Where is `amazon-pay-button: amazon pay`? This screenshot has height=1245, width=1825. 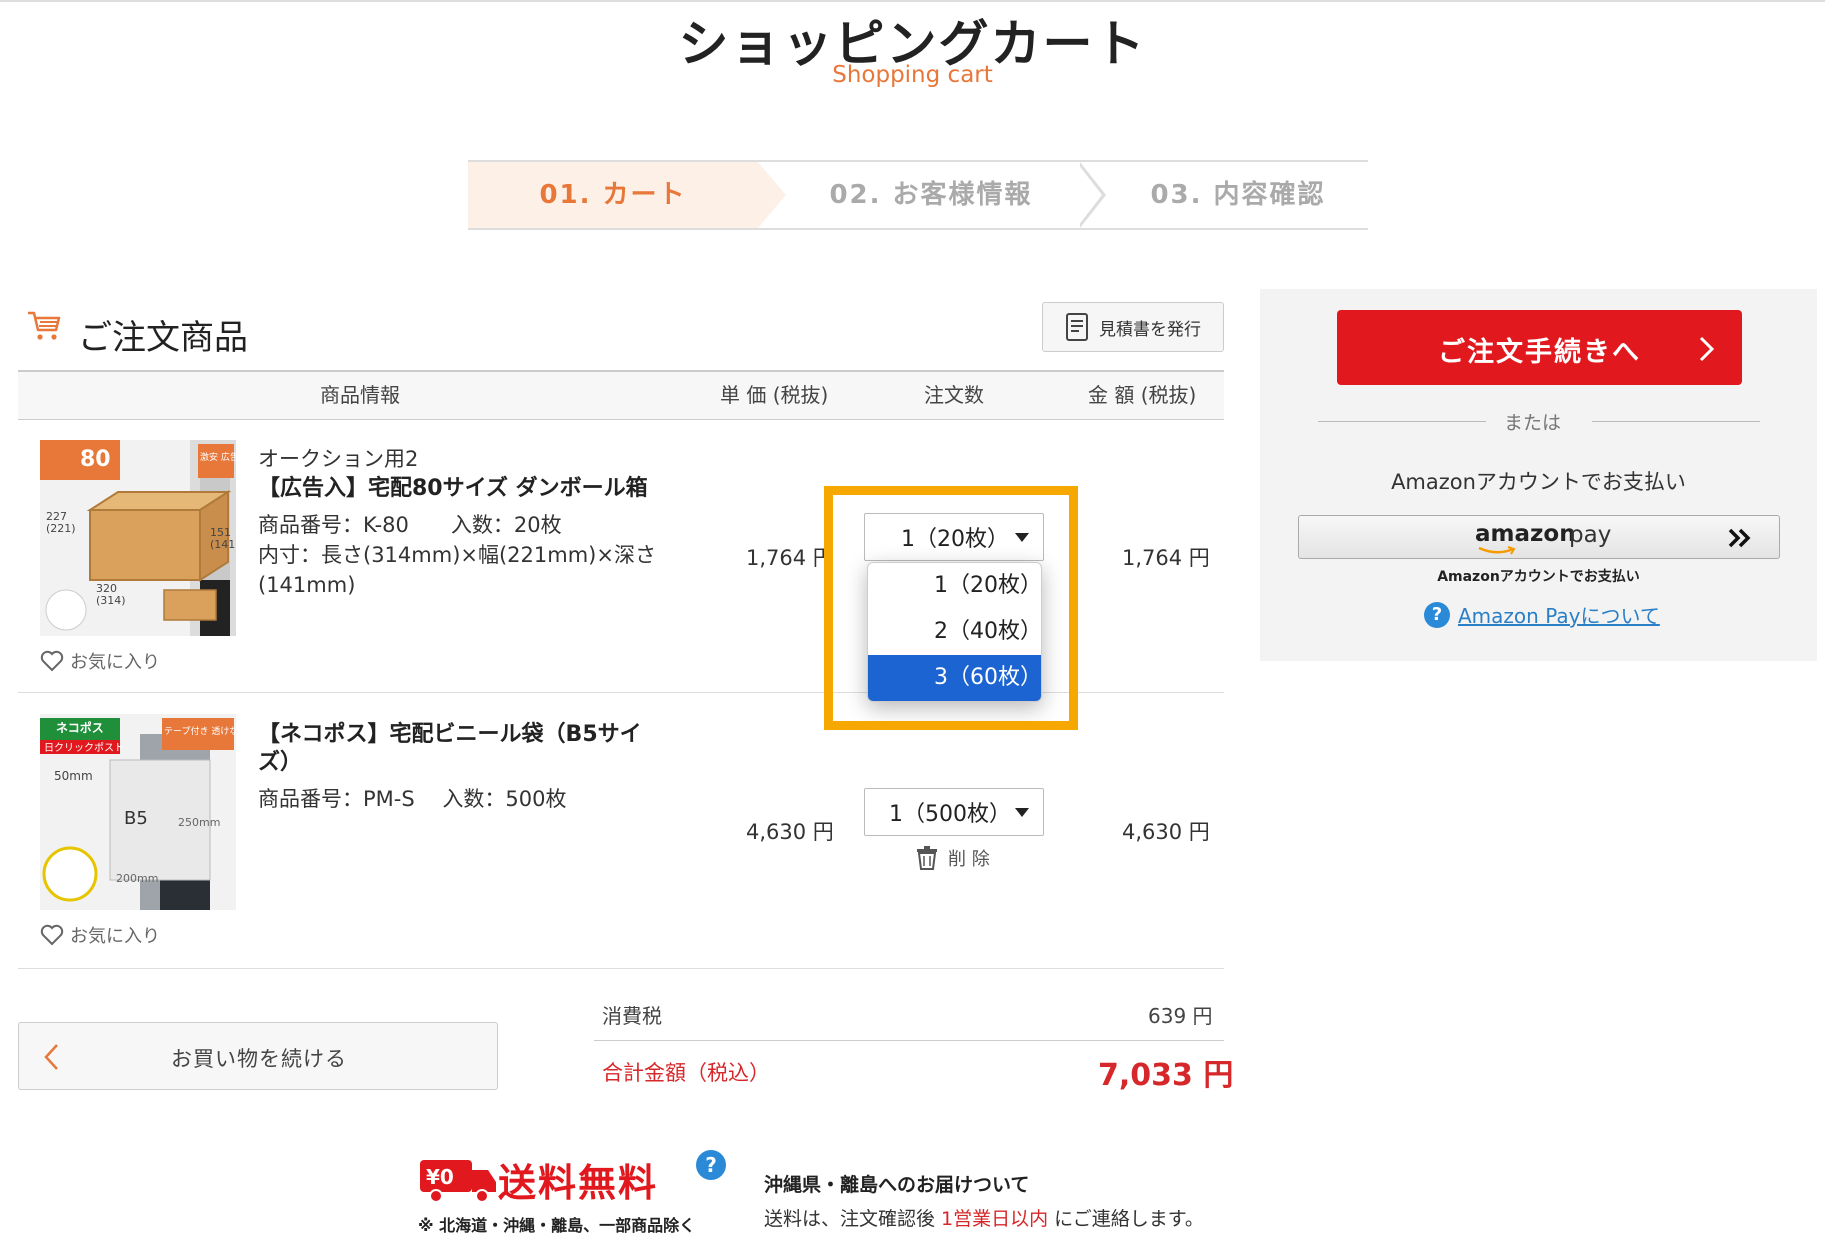 amazon-pay-button: amazon pay is located at coordinates (1539, 537).